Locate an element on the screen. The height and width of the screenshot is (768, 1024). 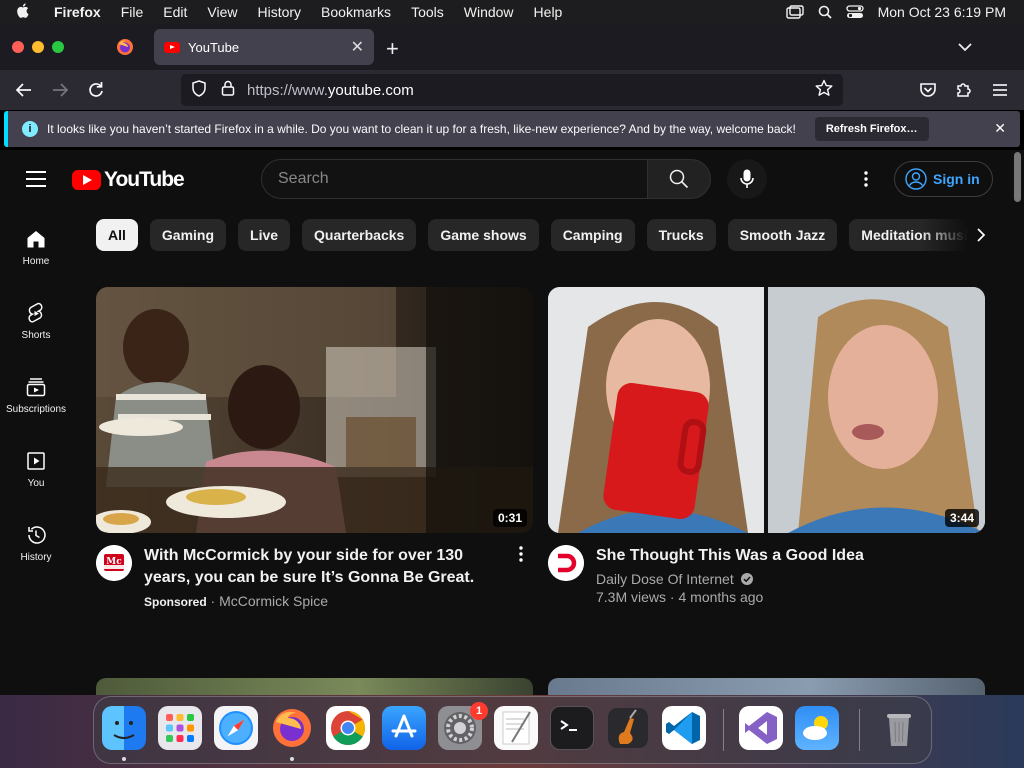
menu-bookmarks: Bookmarks is located at coordinates (356, 12).